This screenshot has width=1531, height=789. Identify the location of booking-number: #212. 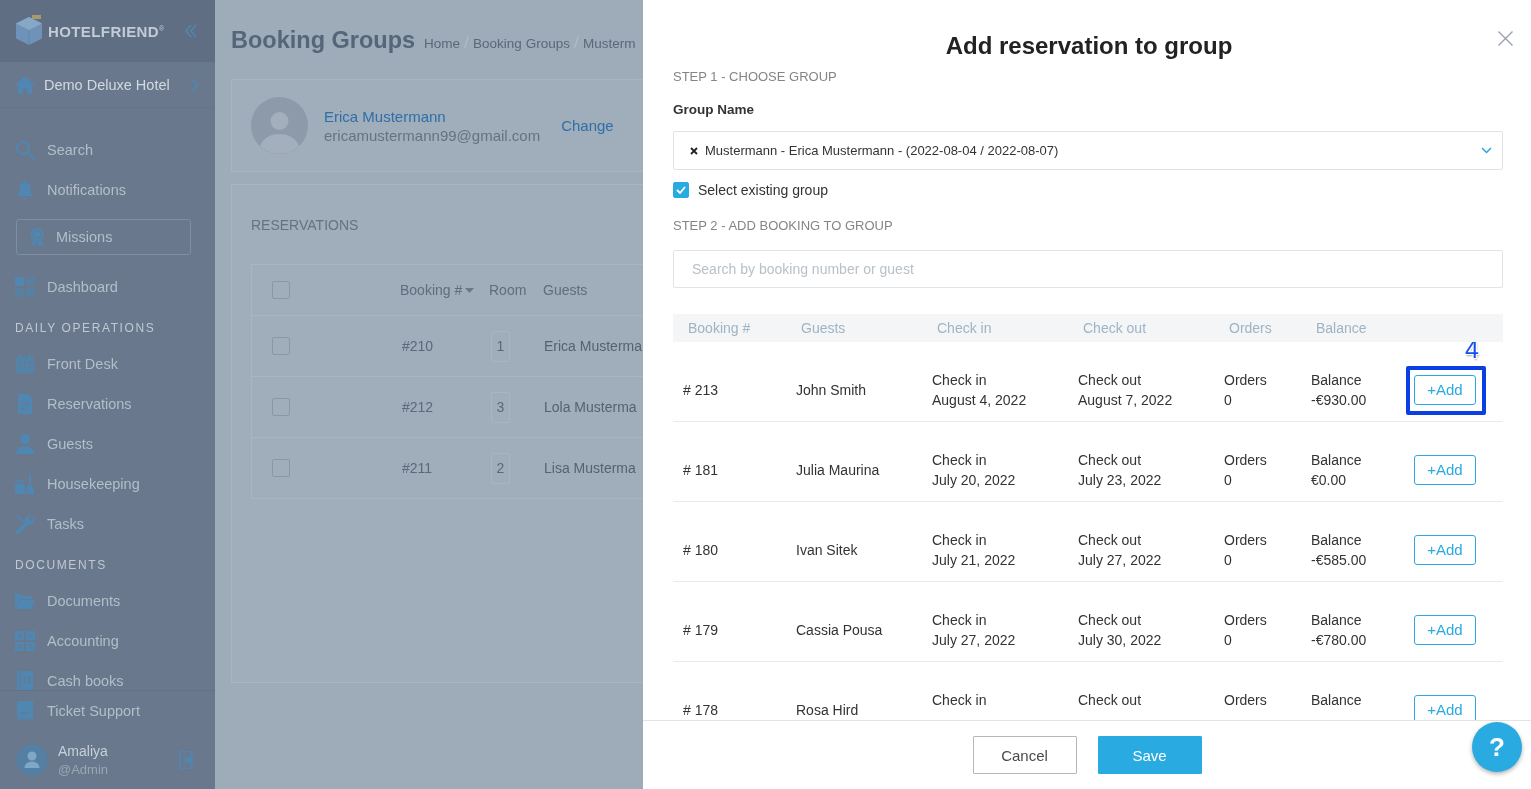
(418, 407).